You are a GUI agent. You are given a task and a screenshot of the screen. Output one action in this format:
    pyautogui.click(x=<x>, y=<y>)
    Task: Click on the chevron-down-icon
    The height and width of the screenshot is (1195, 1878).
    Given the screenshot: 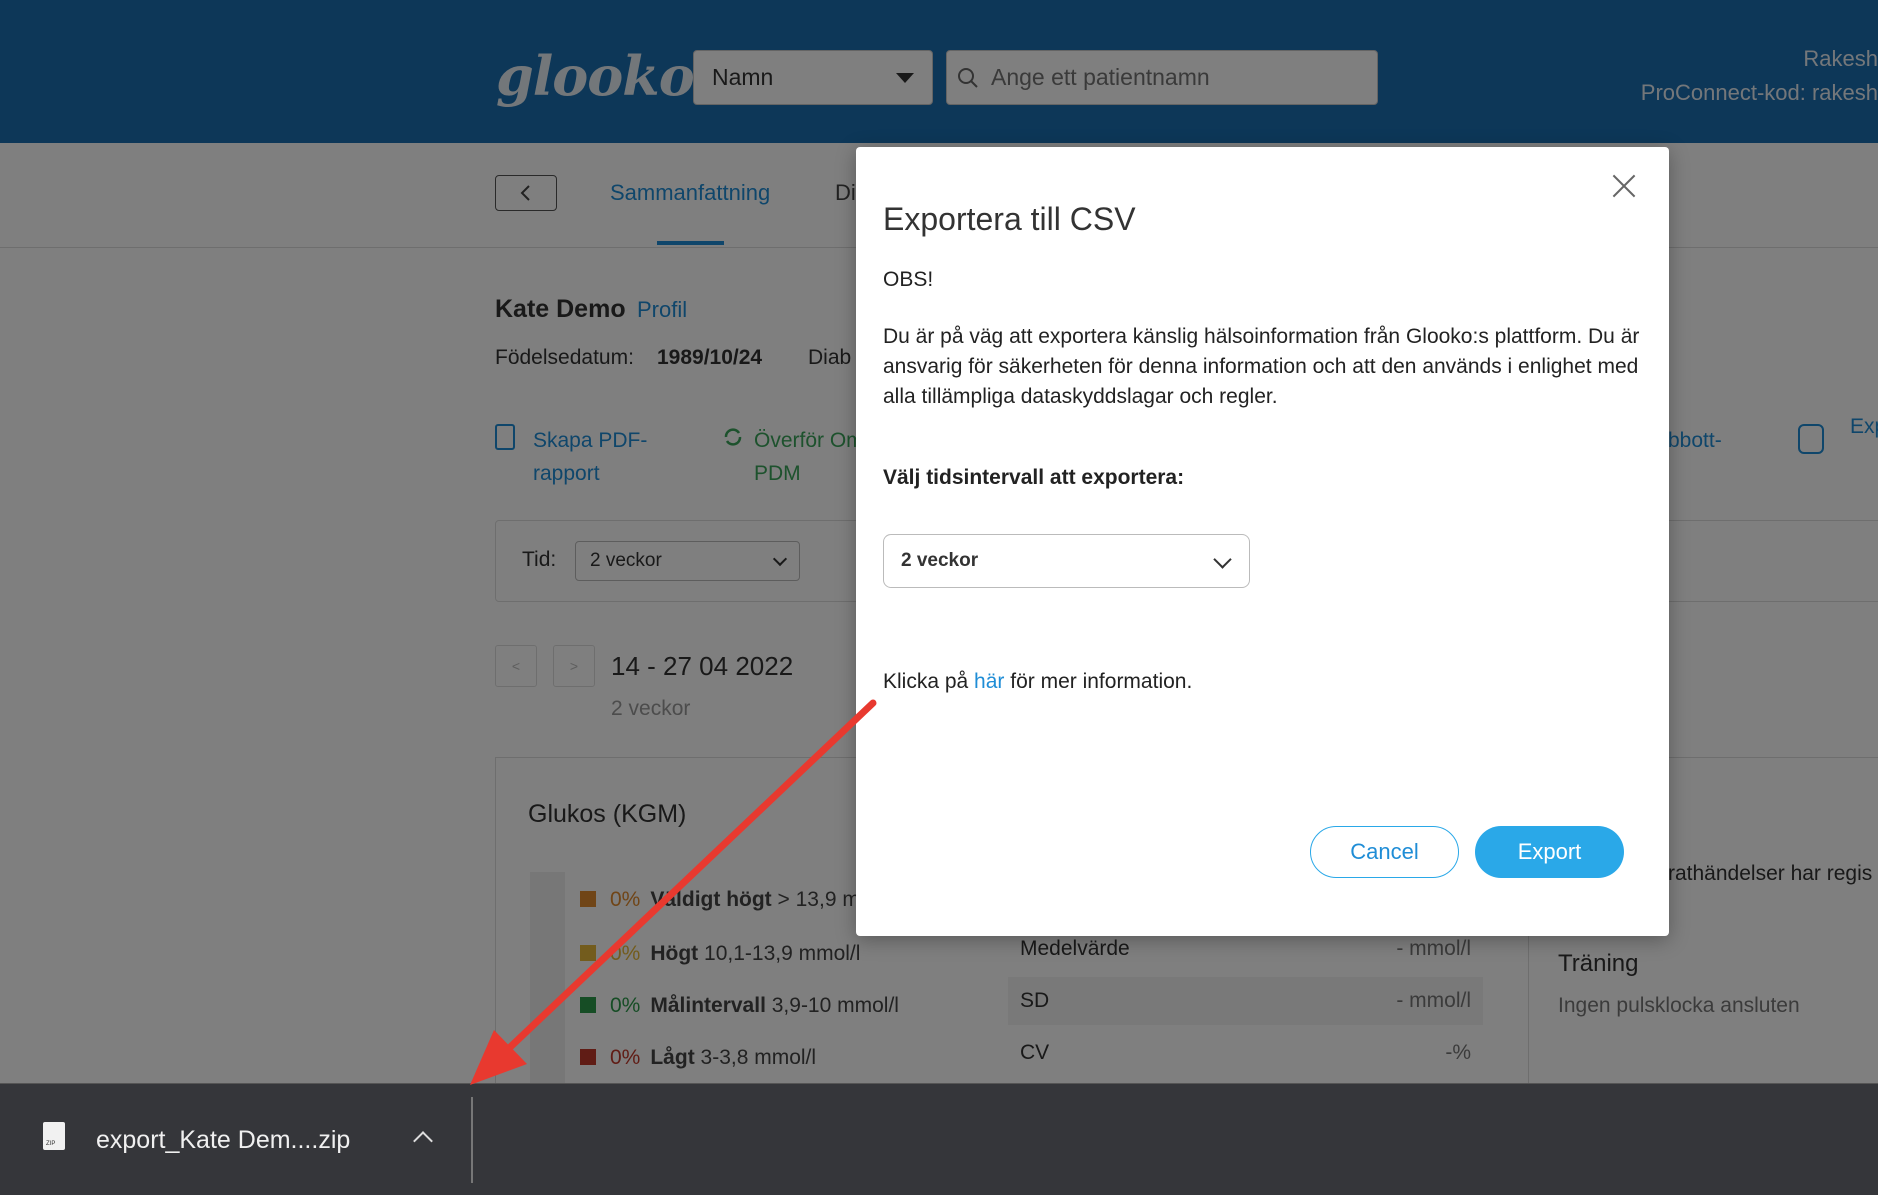 What is the action you would take?
    pyautogui.click(x=1222, y=559)
    